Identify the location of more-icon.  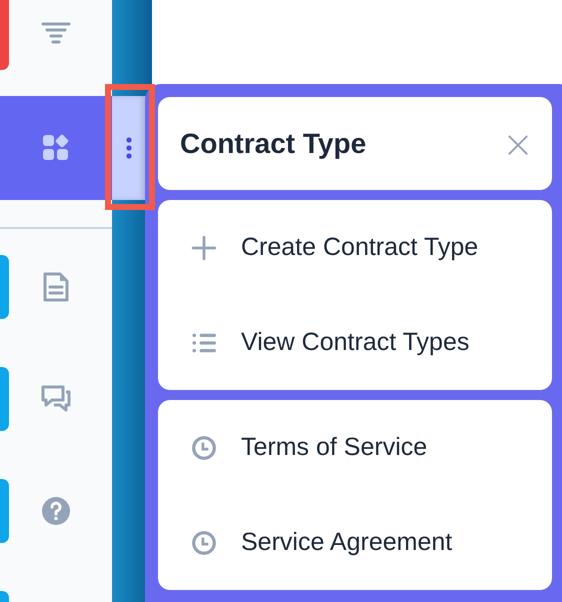
(129, 148).